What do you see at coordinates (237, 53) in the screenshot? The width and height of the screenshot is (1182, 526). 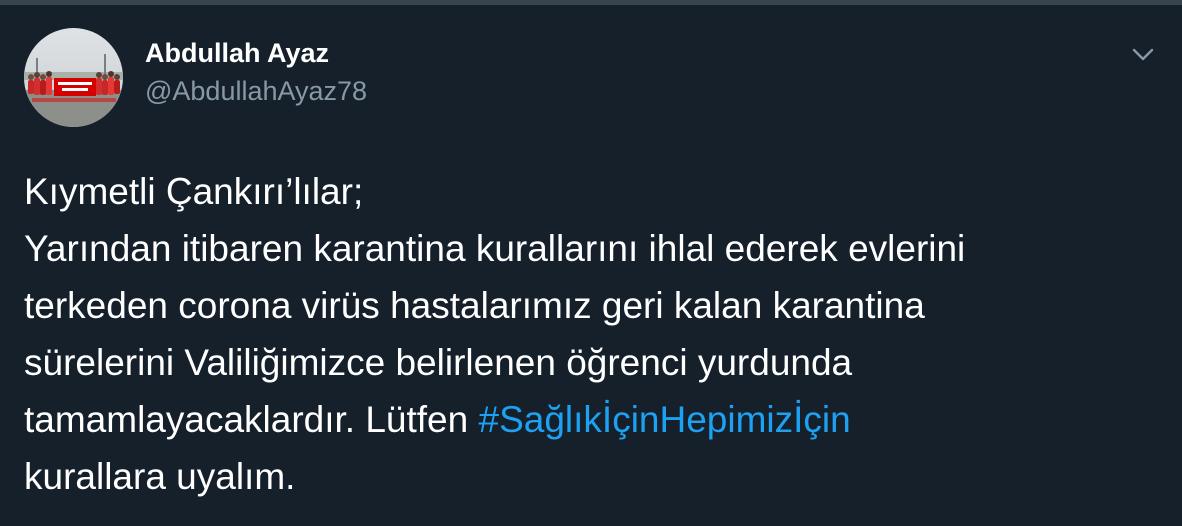 I see `author-display-name: Abdullah Ayaz` at bounding box center [237, 53].